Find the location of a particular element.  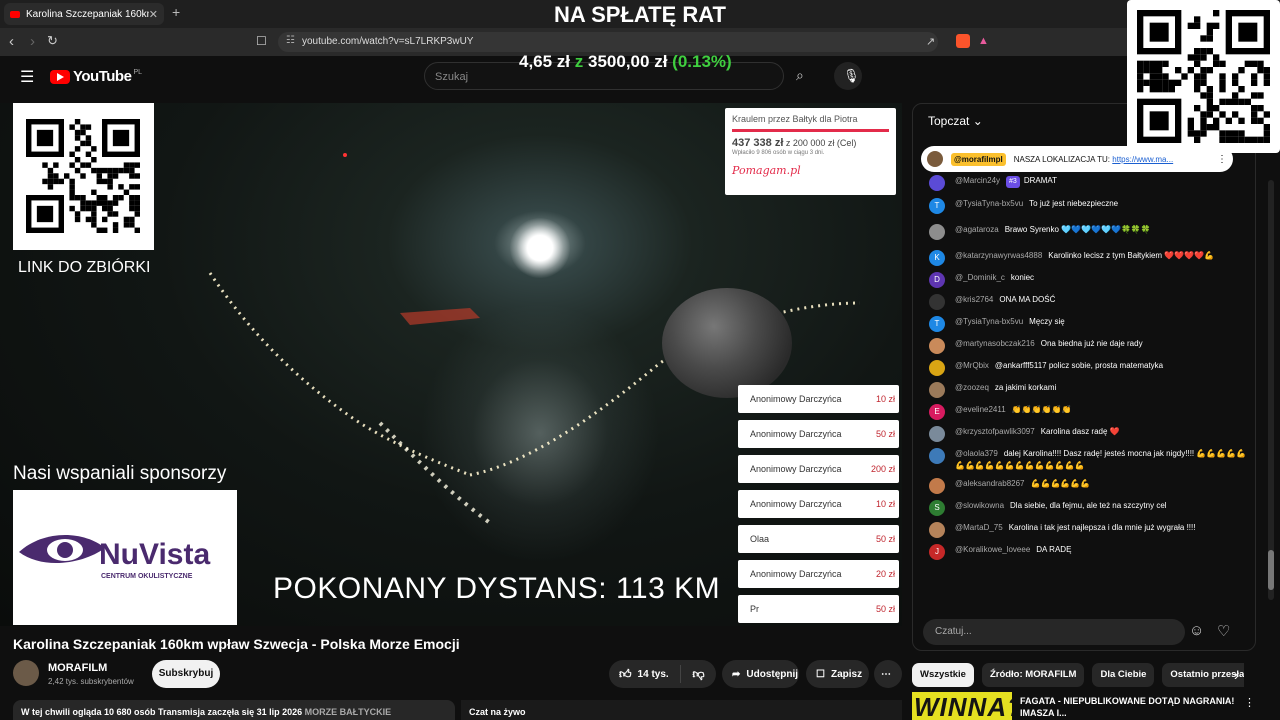

subscribe-button: Subskrybuj is located at coordinates (186, 674).